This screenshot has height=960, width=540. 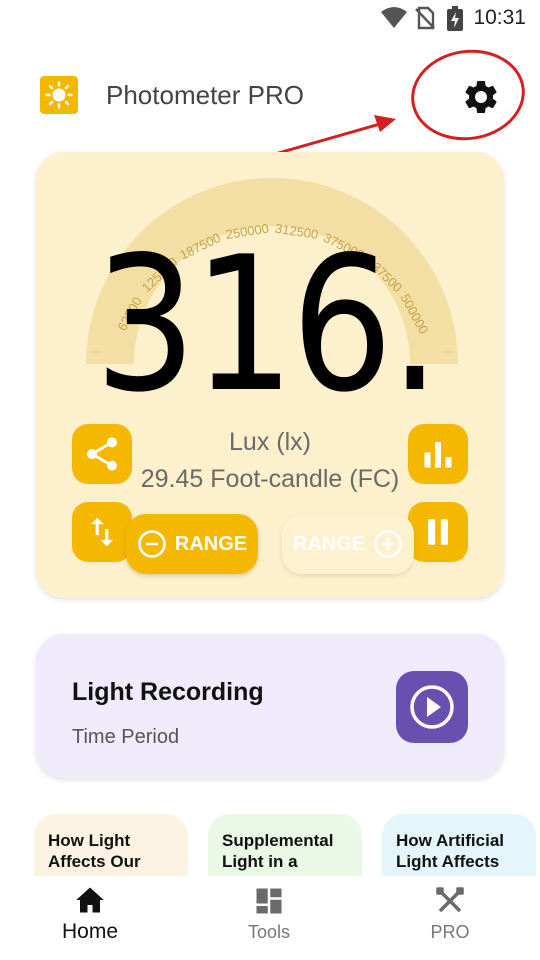 I want to click on share-button, so click(x=102, y=454).